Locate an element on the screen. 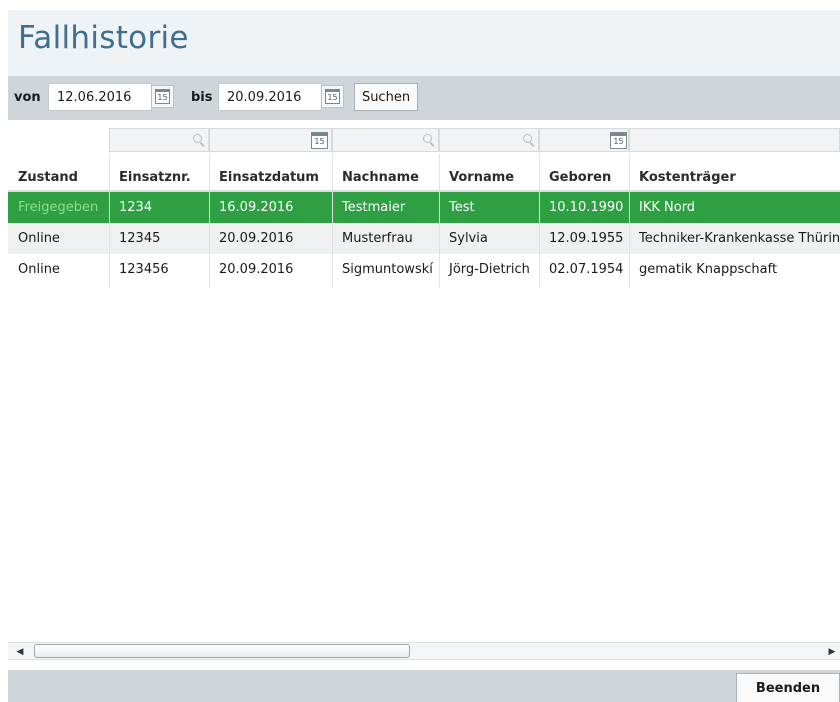 Image resolution: width=840 pixels, height=702 pixels. header-vorname: Vorname is located at coordinates (489, 172).